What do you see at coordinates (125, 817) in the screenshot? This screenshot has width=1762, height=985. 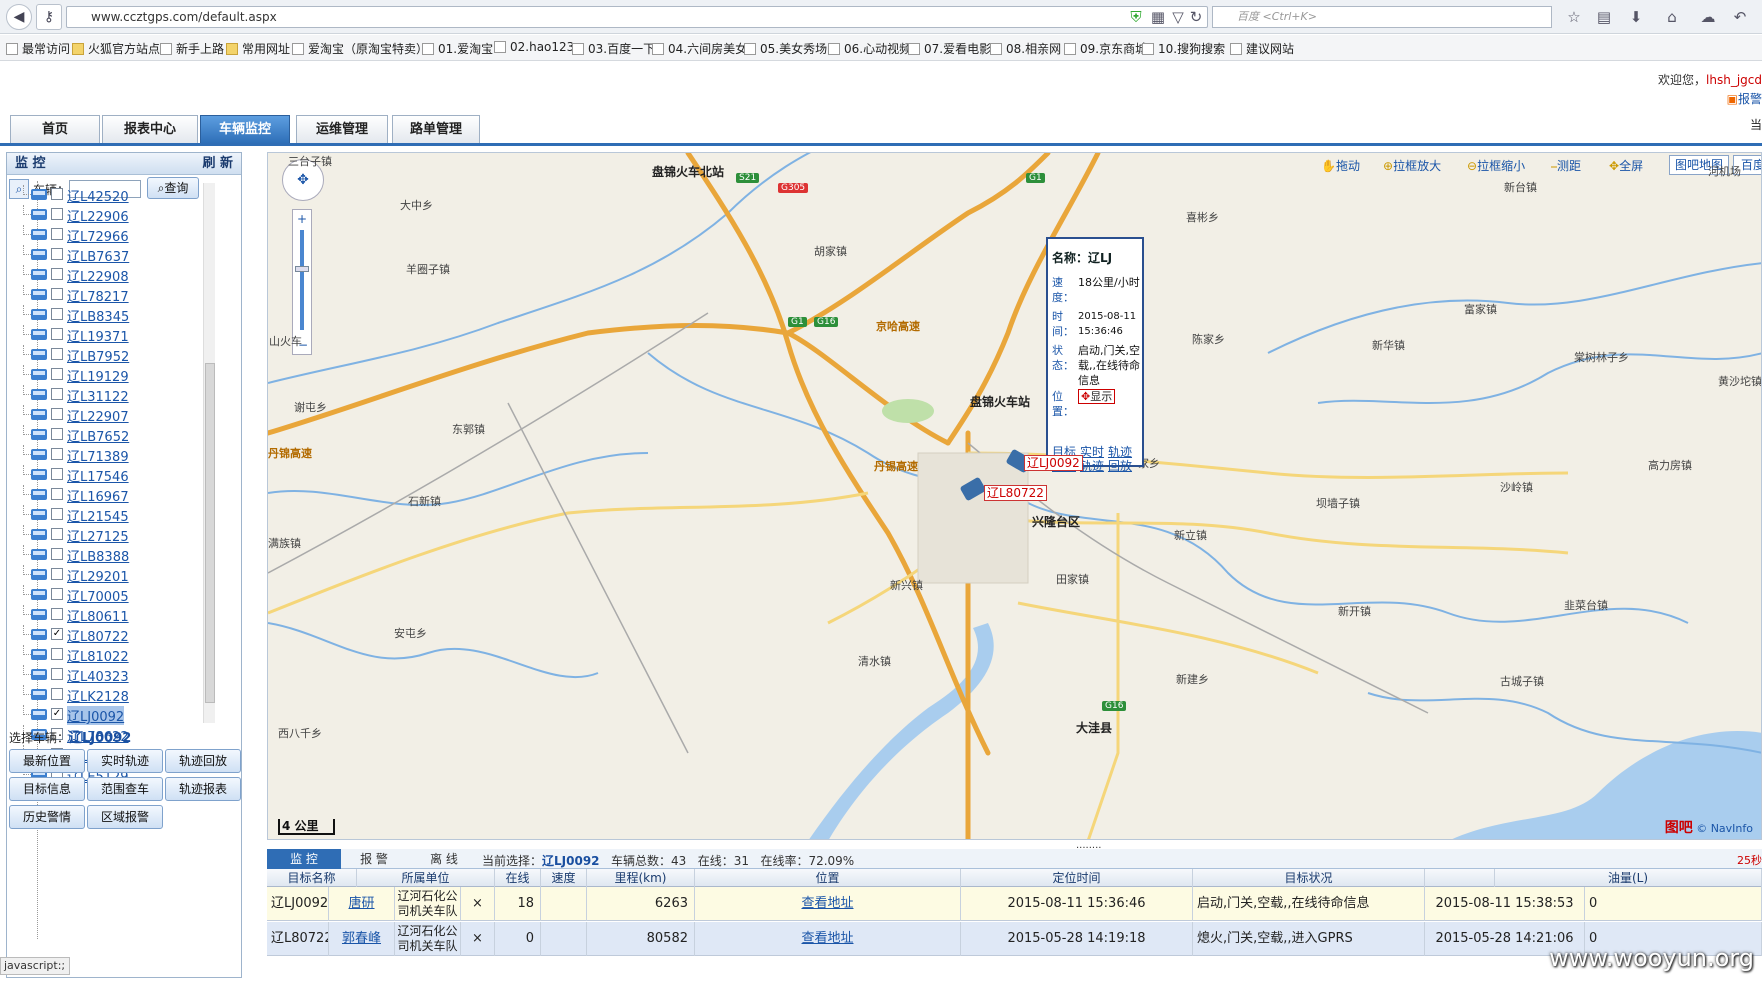 I see `function-button: 区域报警` at bounding box center [125, 817].